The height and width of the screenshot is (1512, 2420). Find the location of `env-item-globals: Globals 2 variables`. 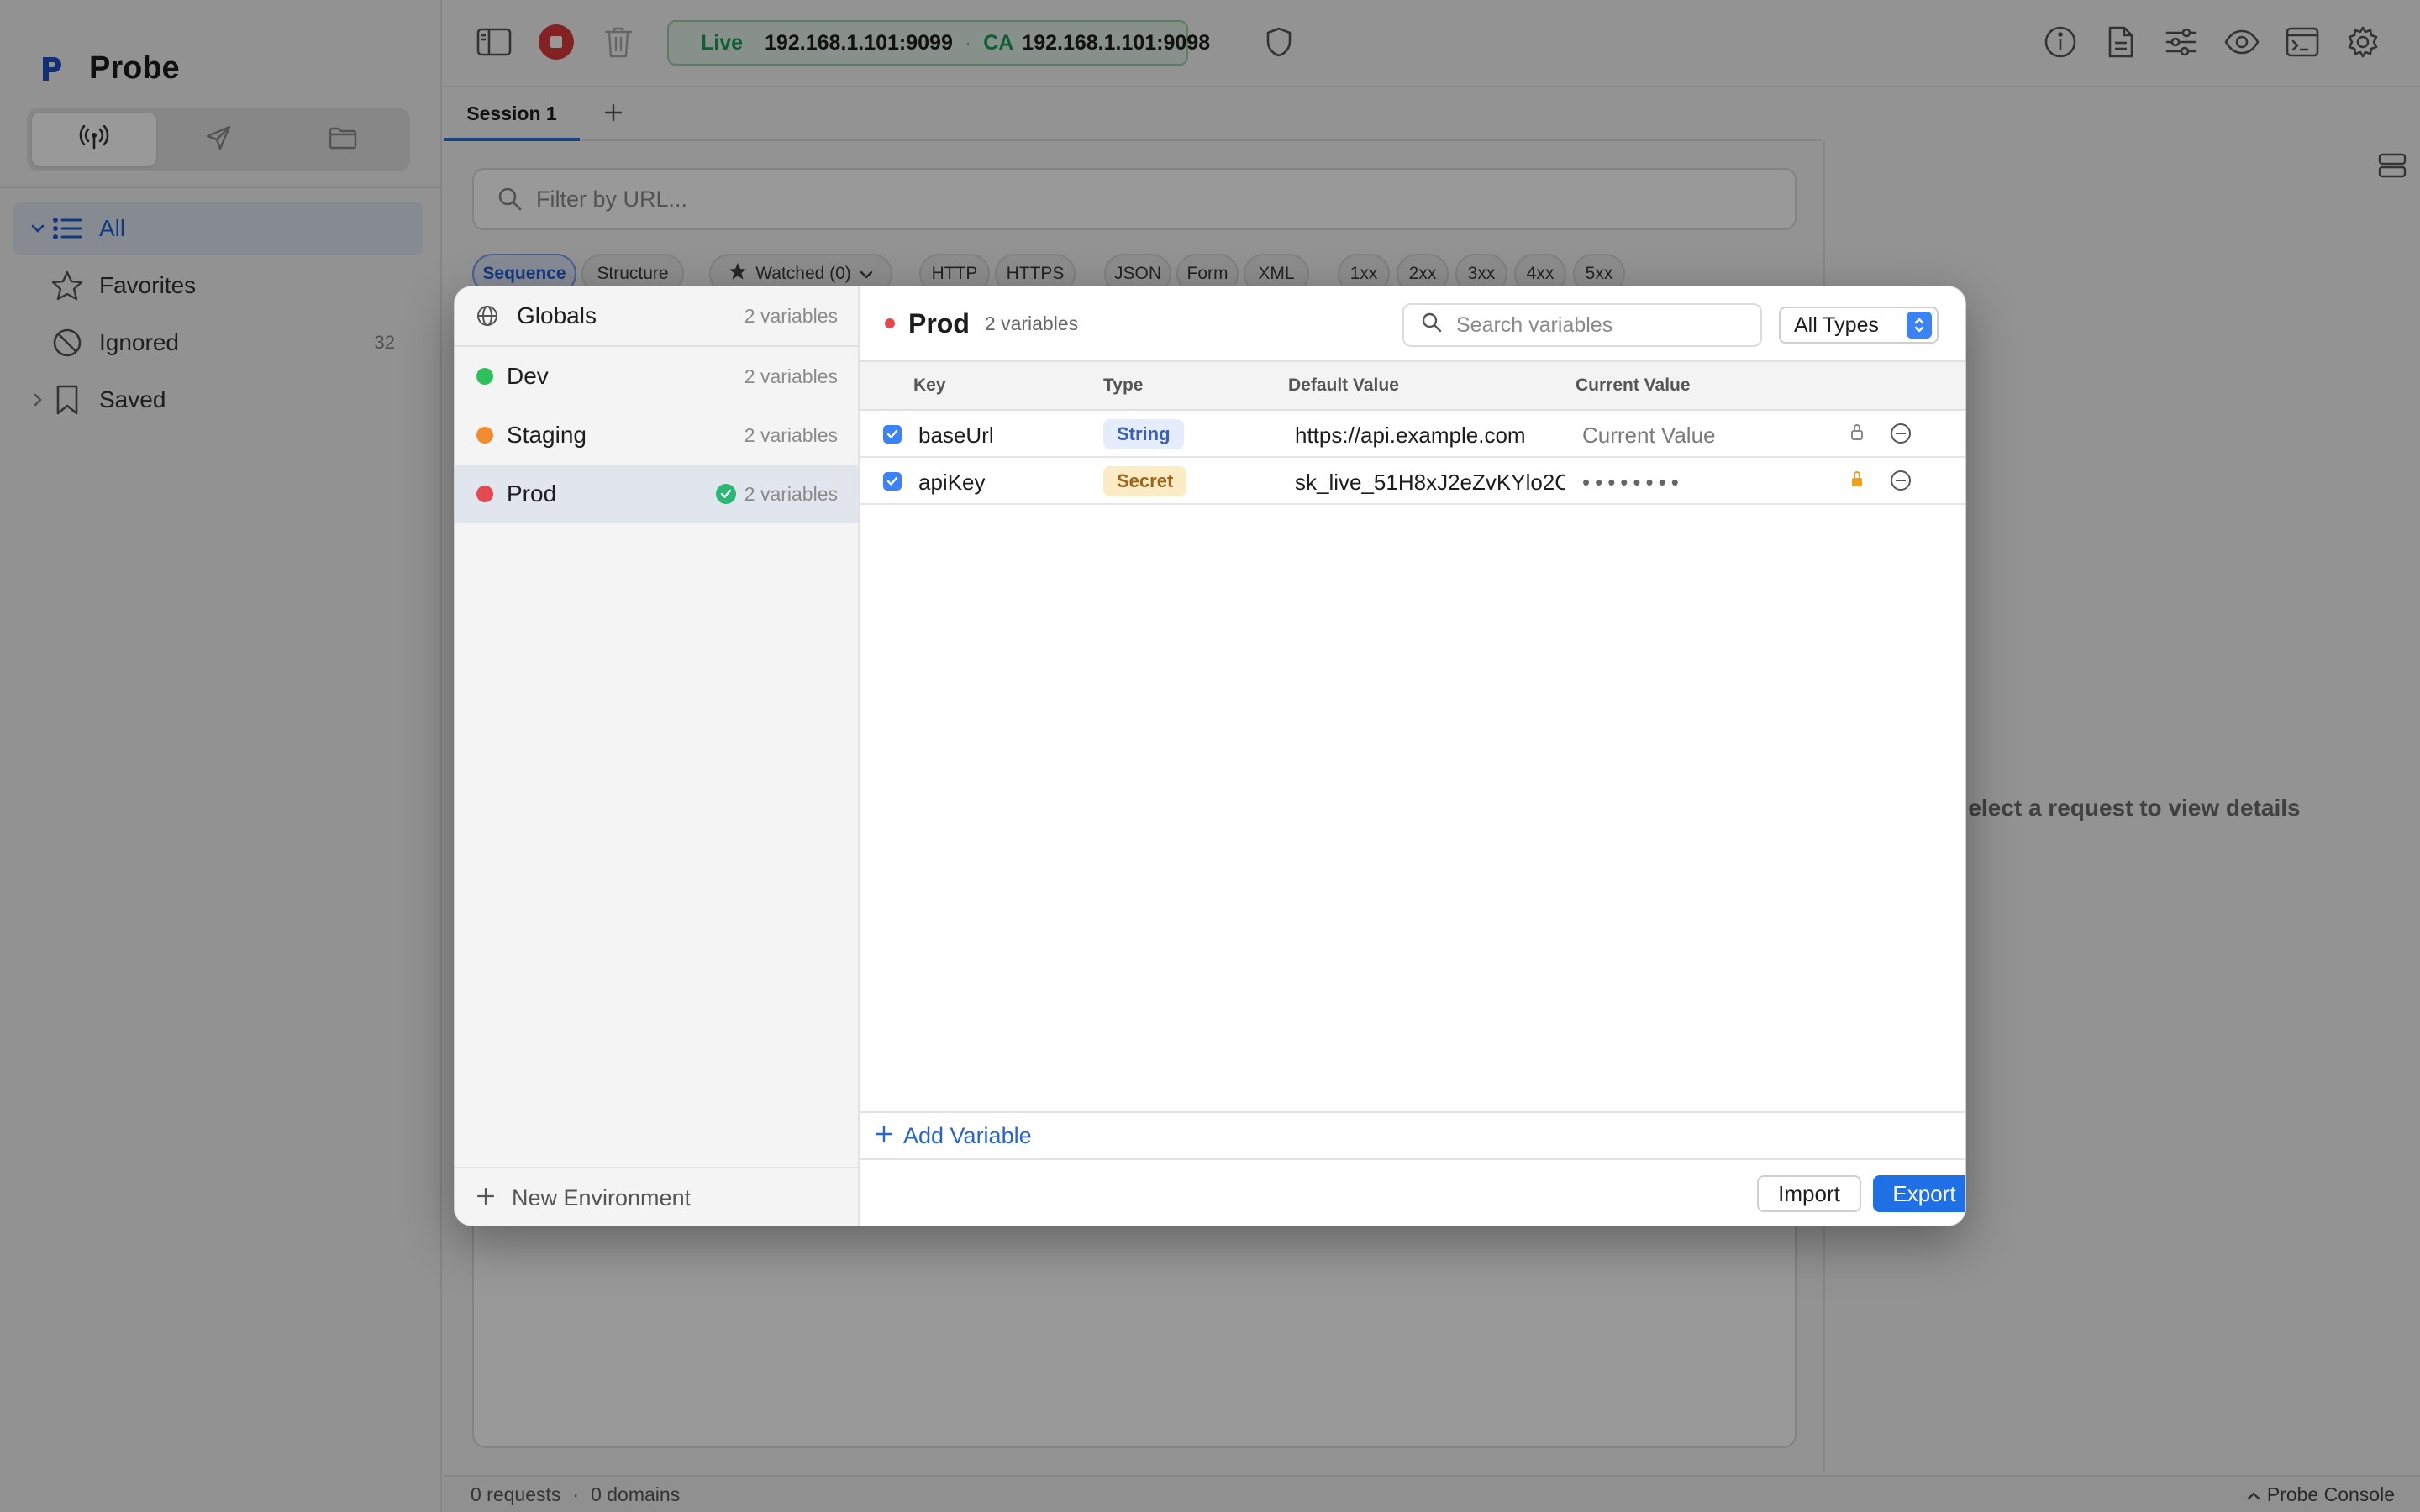

env-item-globals: Globals 2 variables is located at coordinates (657, 316).